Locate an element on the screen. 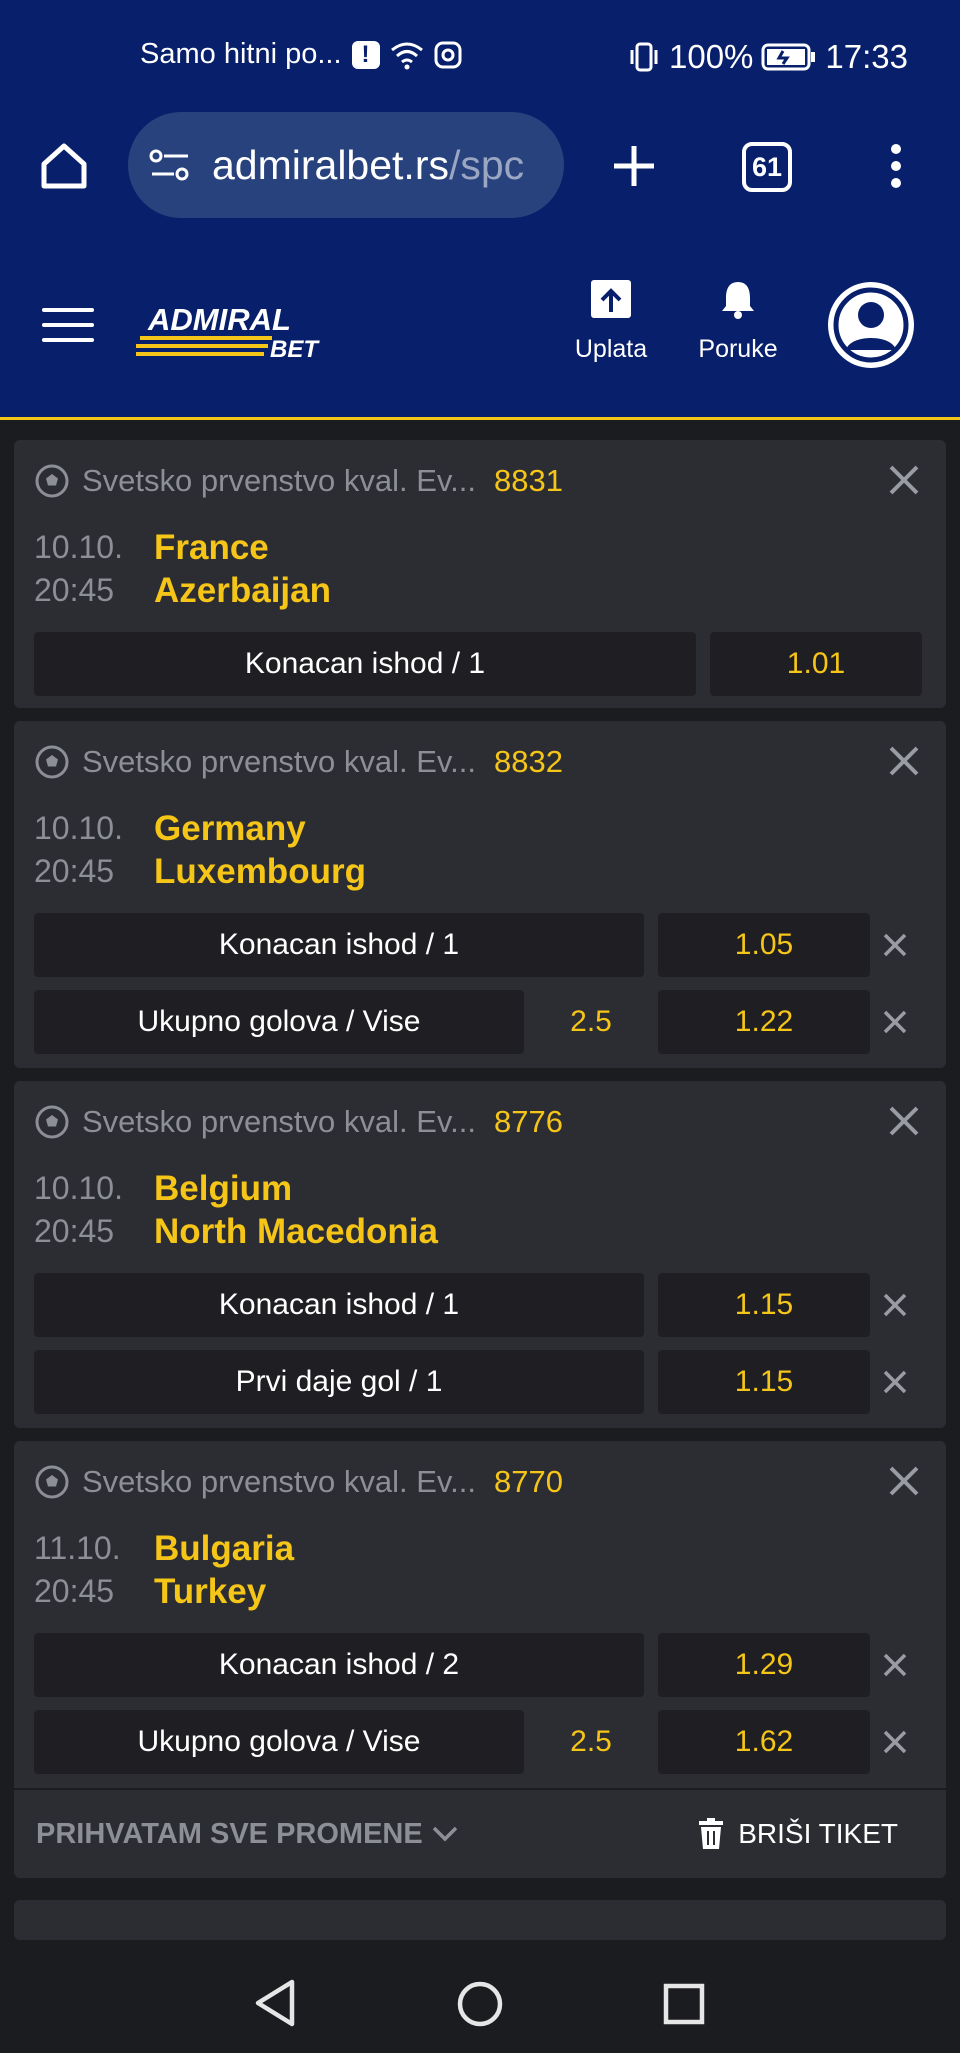 Image resolution: width=960 pixels, height=2053 pixels. selection-odd: 1.29 is located at coordinates (764, 1665).